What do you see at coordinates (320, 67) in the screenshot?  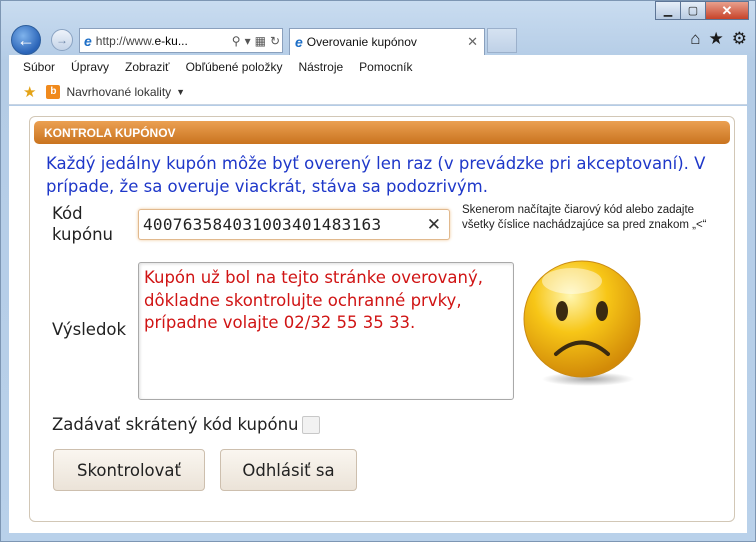 I see `menu-tools: Nástroje` at bounding box center [320, 67].